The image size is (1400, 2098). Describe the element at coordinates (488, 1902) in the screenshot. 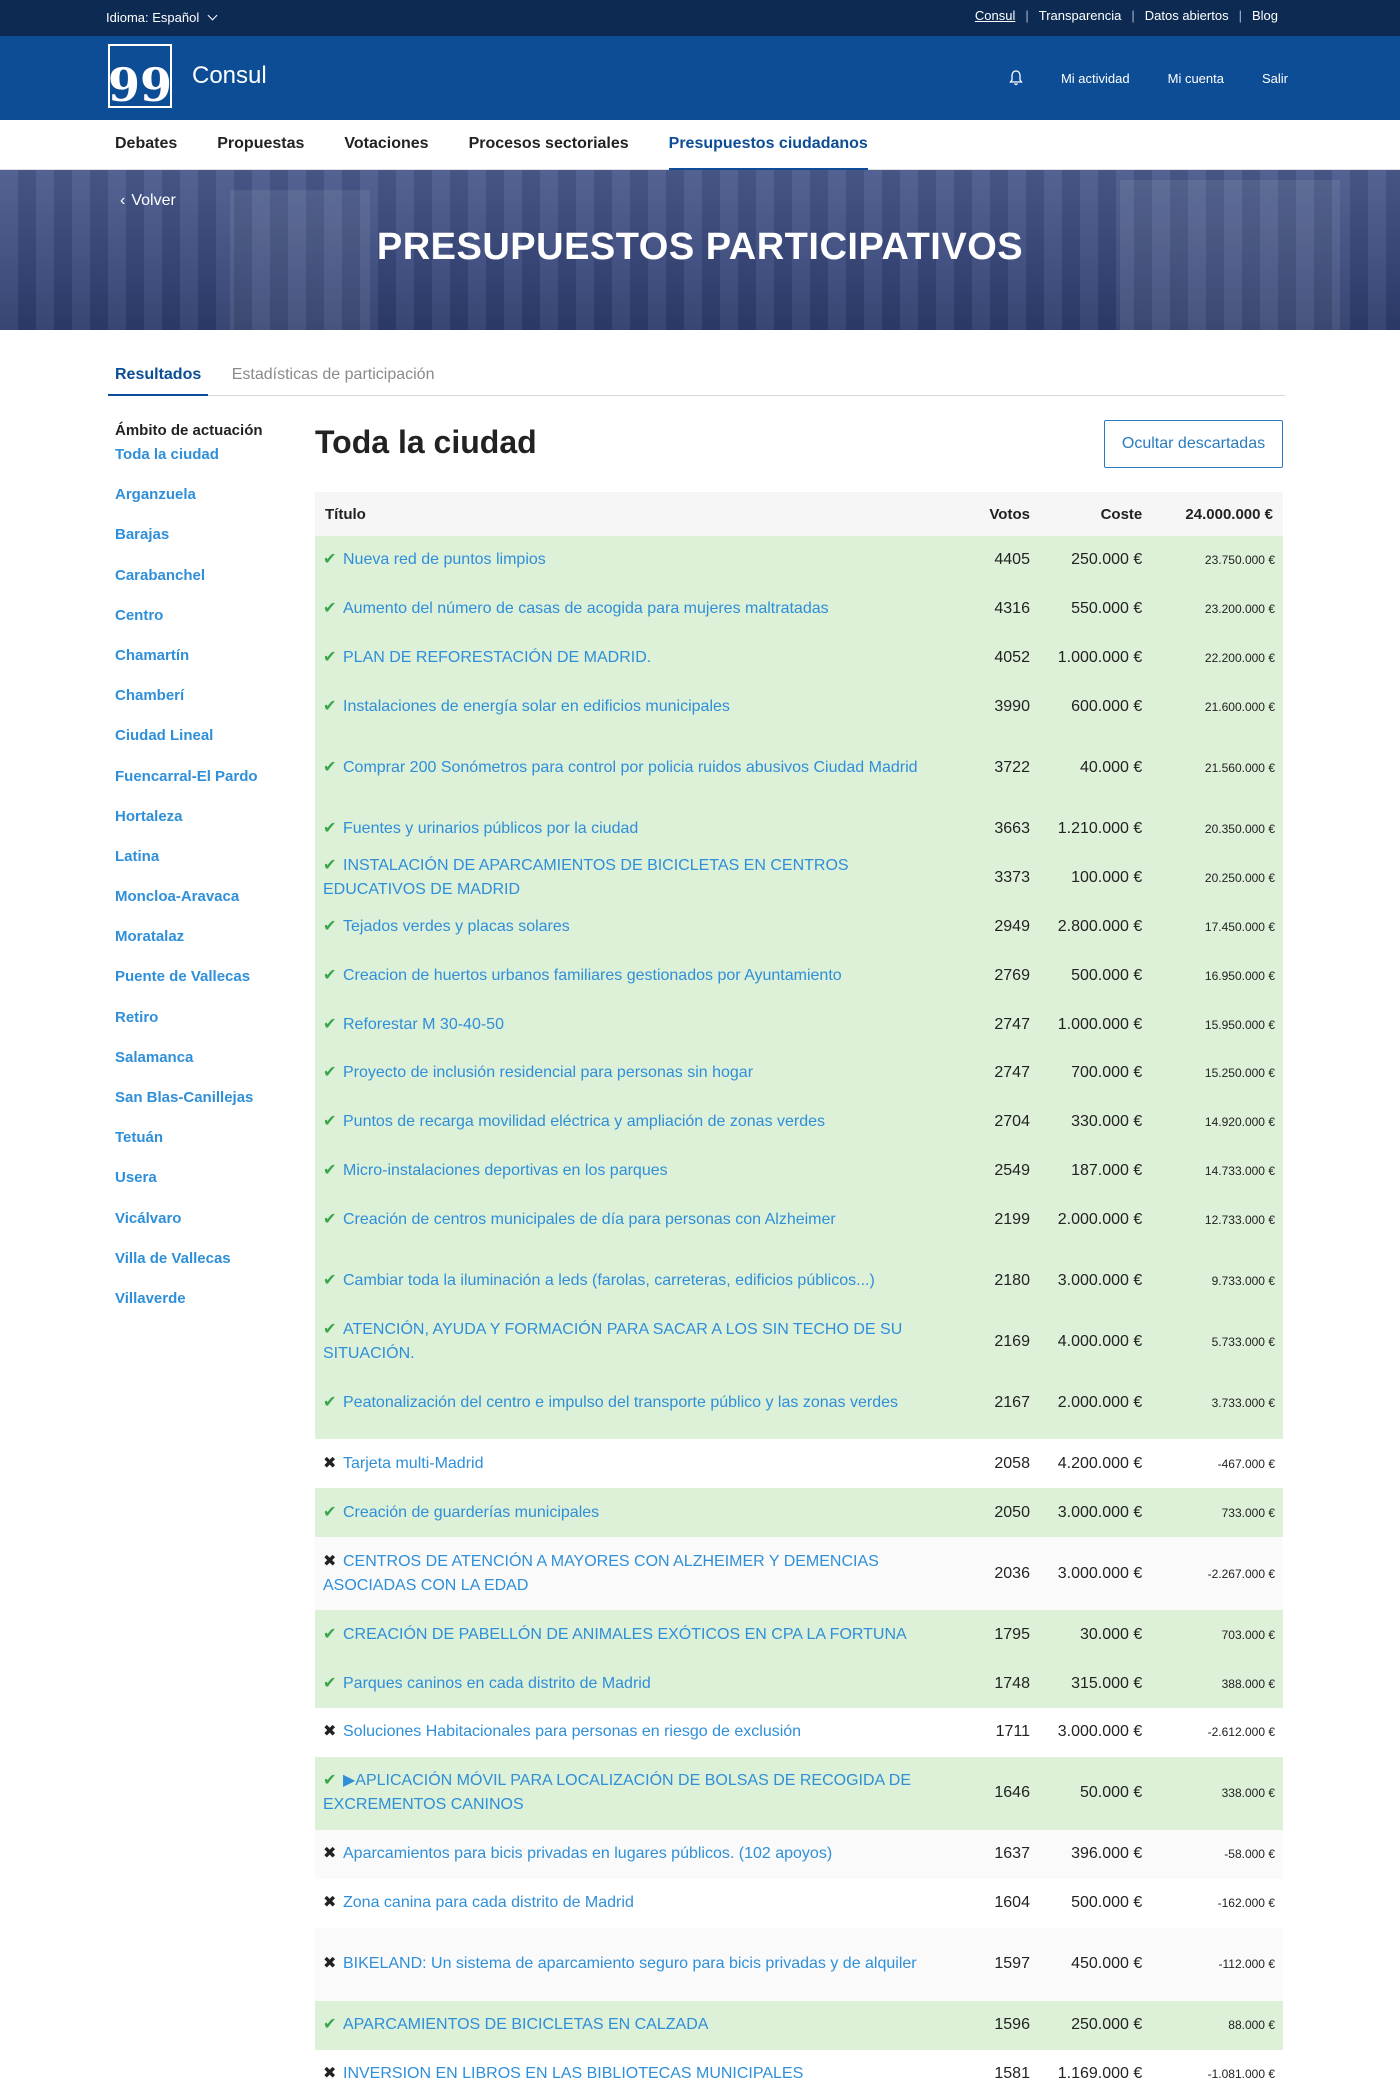

I see `proposal-link: Zona canina para cada distrito de Madrid` at that location.